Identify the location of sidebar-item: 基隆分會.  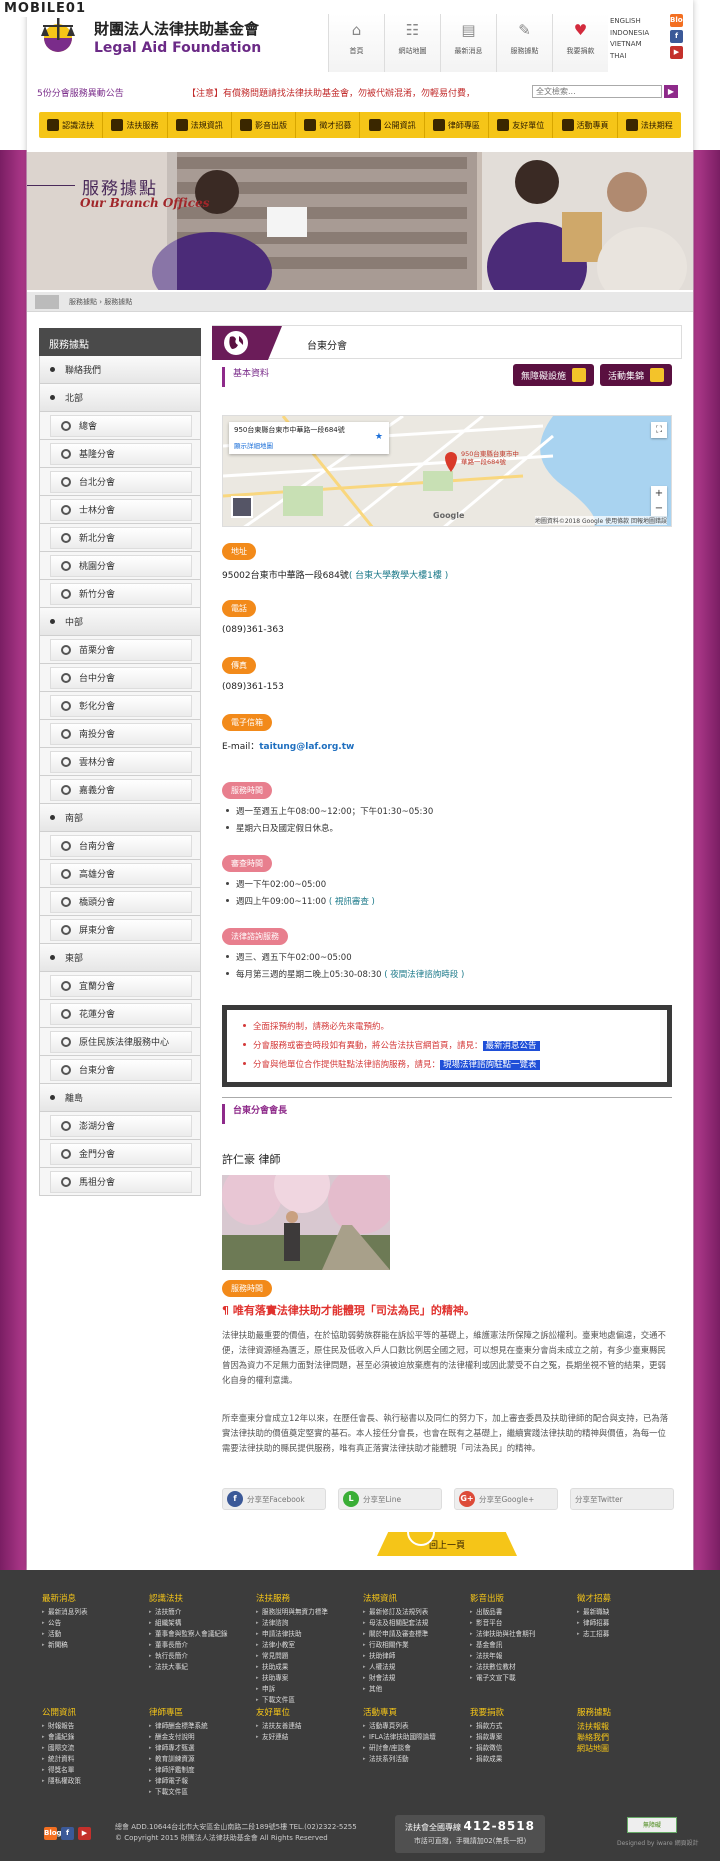
(120, 454).